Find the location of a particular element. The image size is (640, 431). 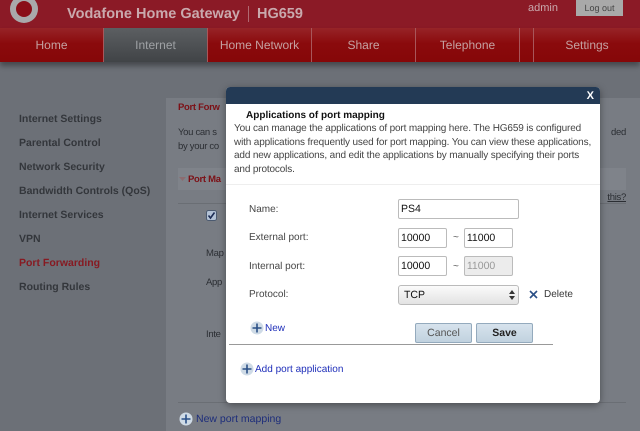

field-label: Internal port: is located at coordinates (277, 266).